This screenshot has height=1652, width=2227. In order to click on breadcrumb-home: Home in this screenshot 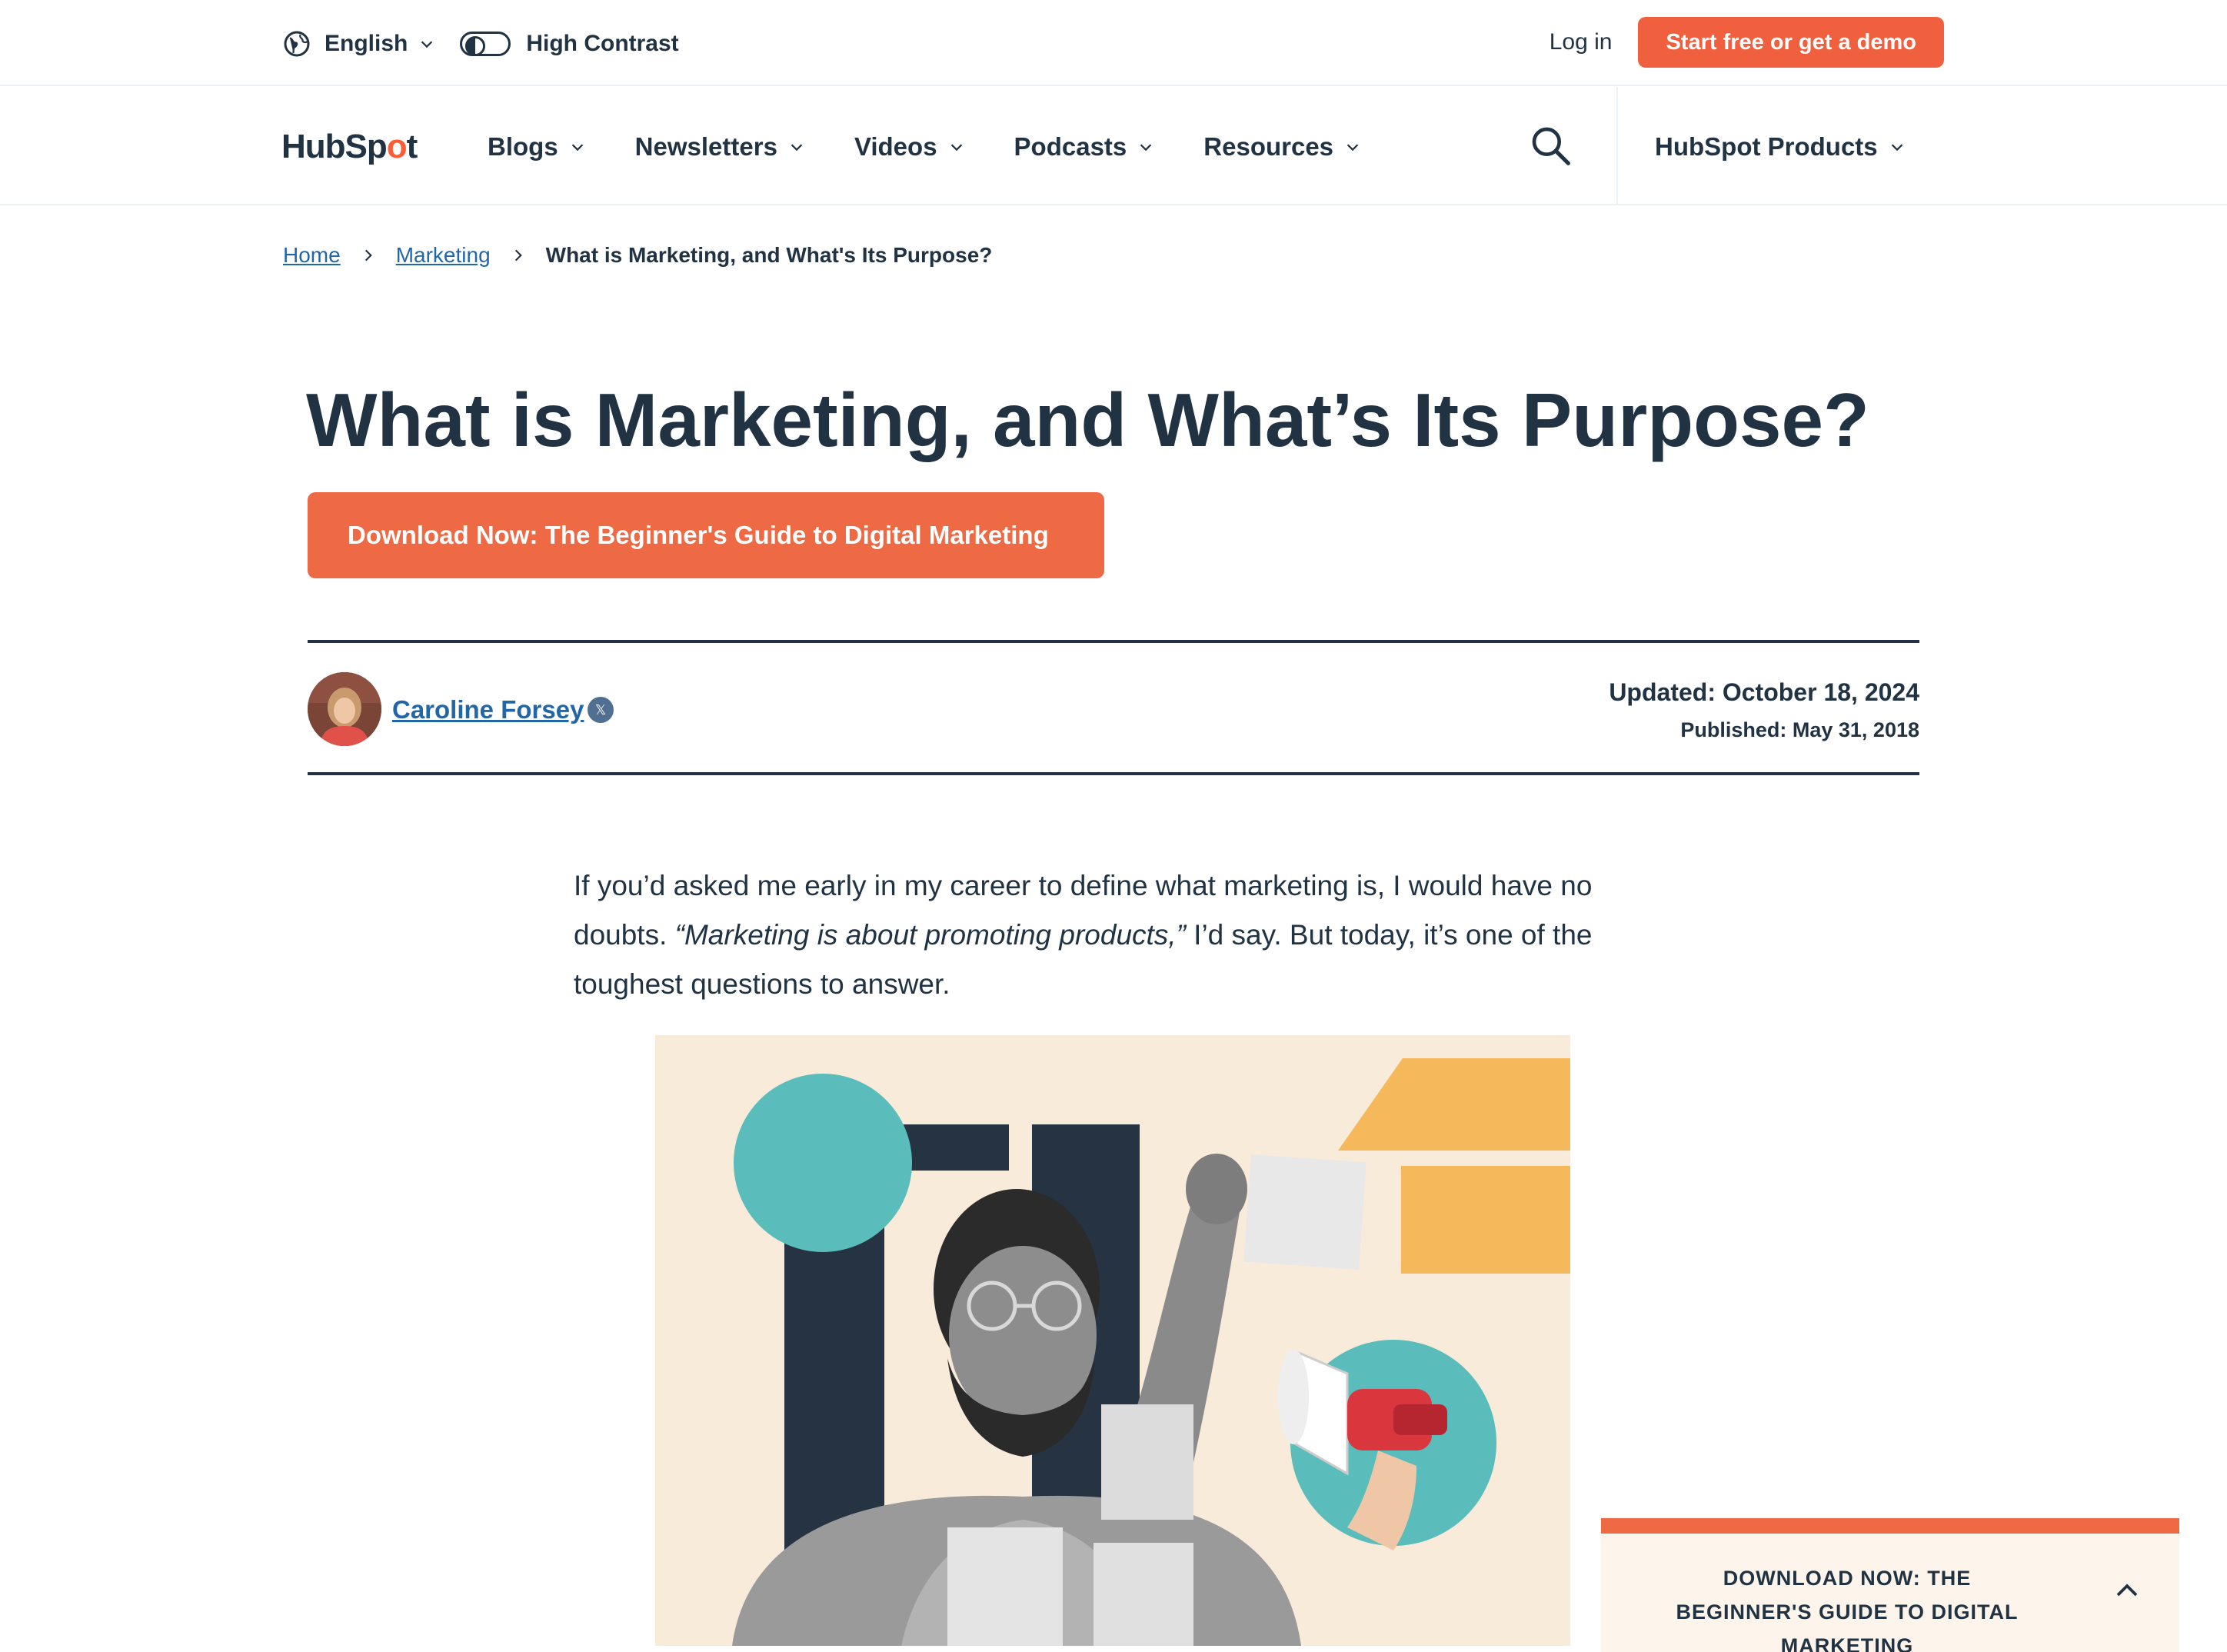, I will do `click(312, 256)`.